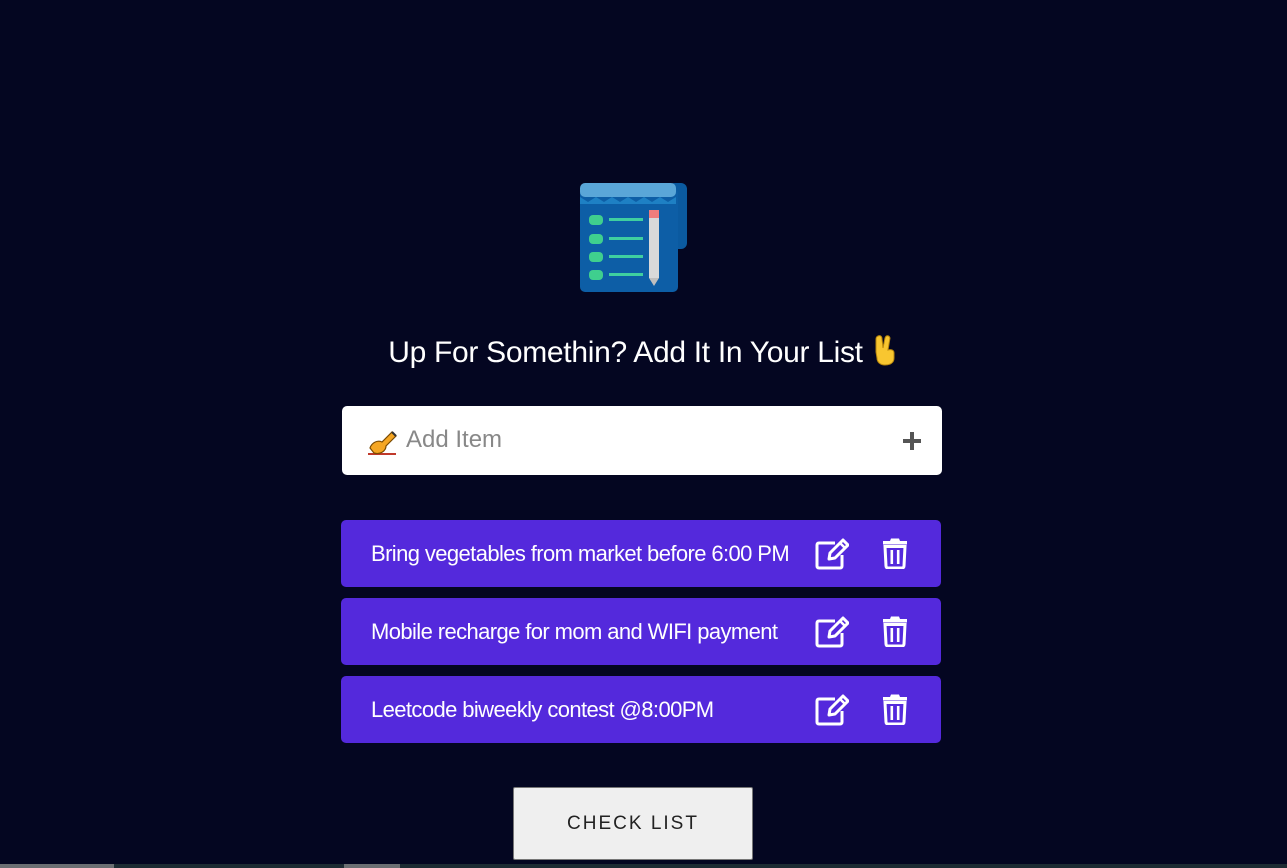 The height and width of the screenshot is (868, 1287). I want to click on writing-hand-icon, so click(382, 443).